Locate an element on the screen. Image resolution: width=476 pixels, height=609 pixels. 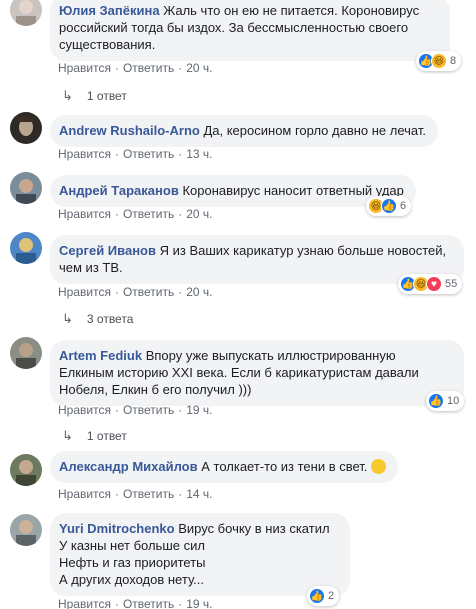
comment-author: Artem Fediuk is located at coordinates (100, 355).